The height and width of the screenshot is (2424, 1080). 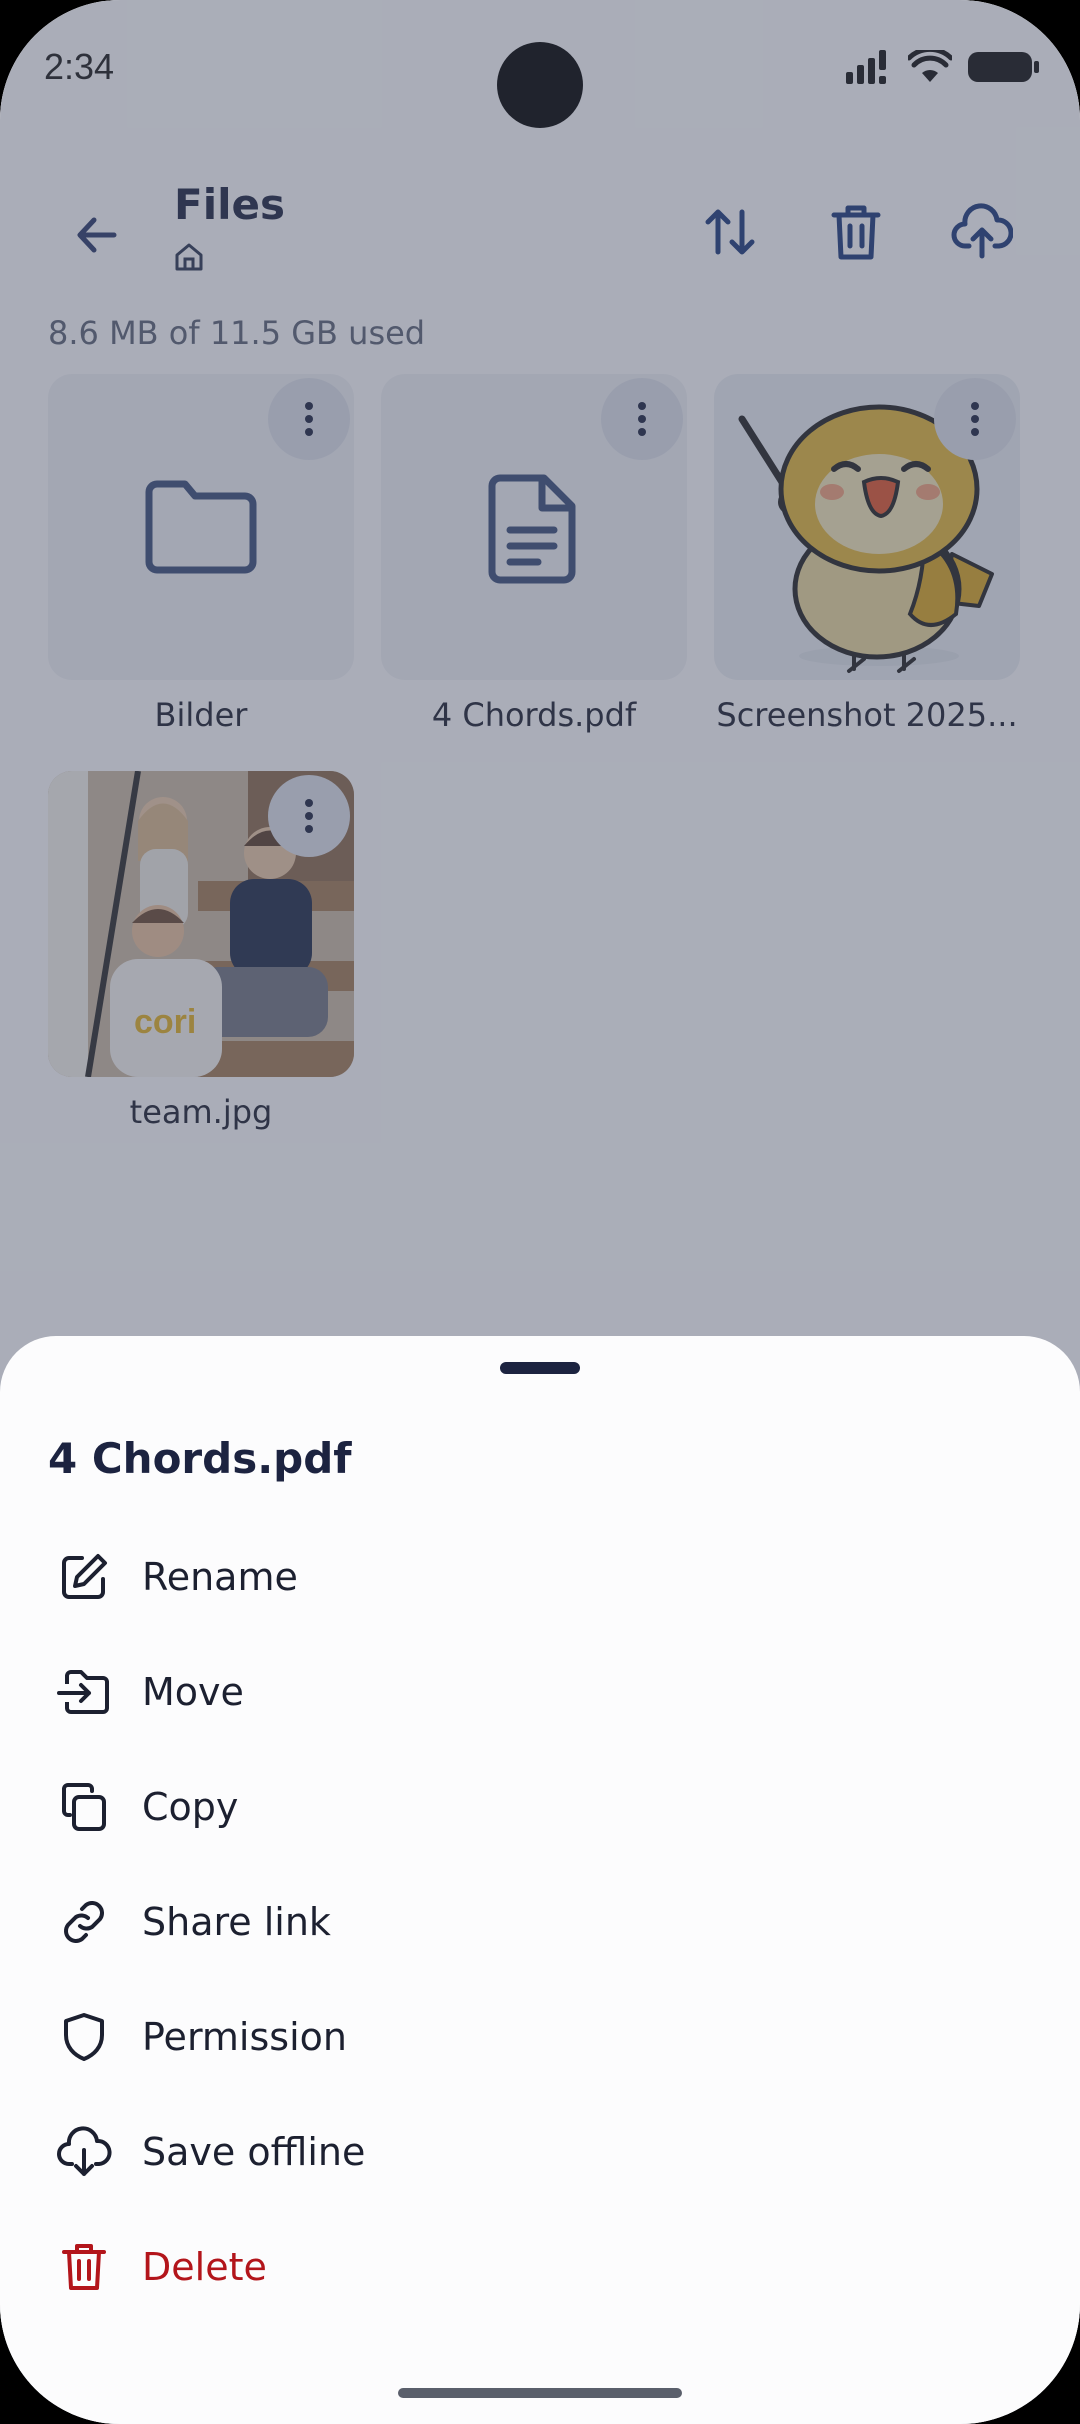 What do you see at coordinates (254, 2152) in the screenshot?
I see `action-label: Save offline` at bounding box center [254, 2152].